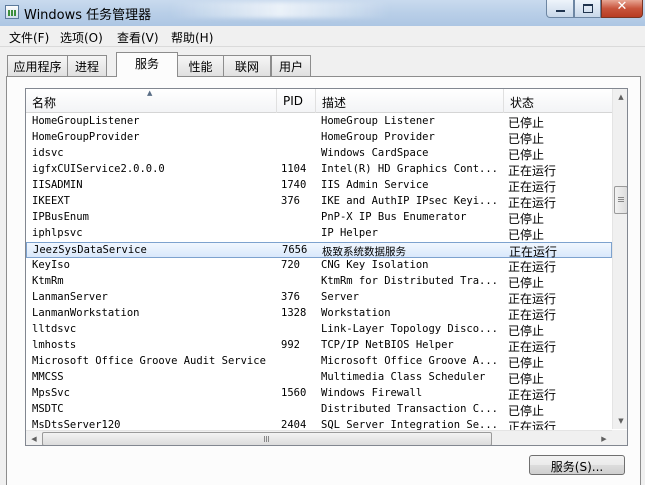  What do you see at coordinates (88, 15) in the screenshot?
I see `window-title: Windows 任务管理器` at bounding box center [88, 15].